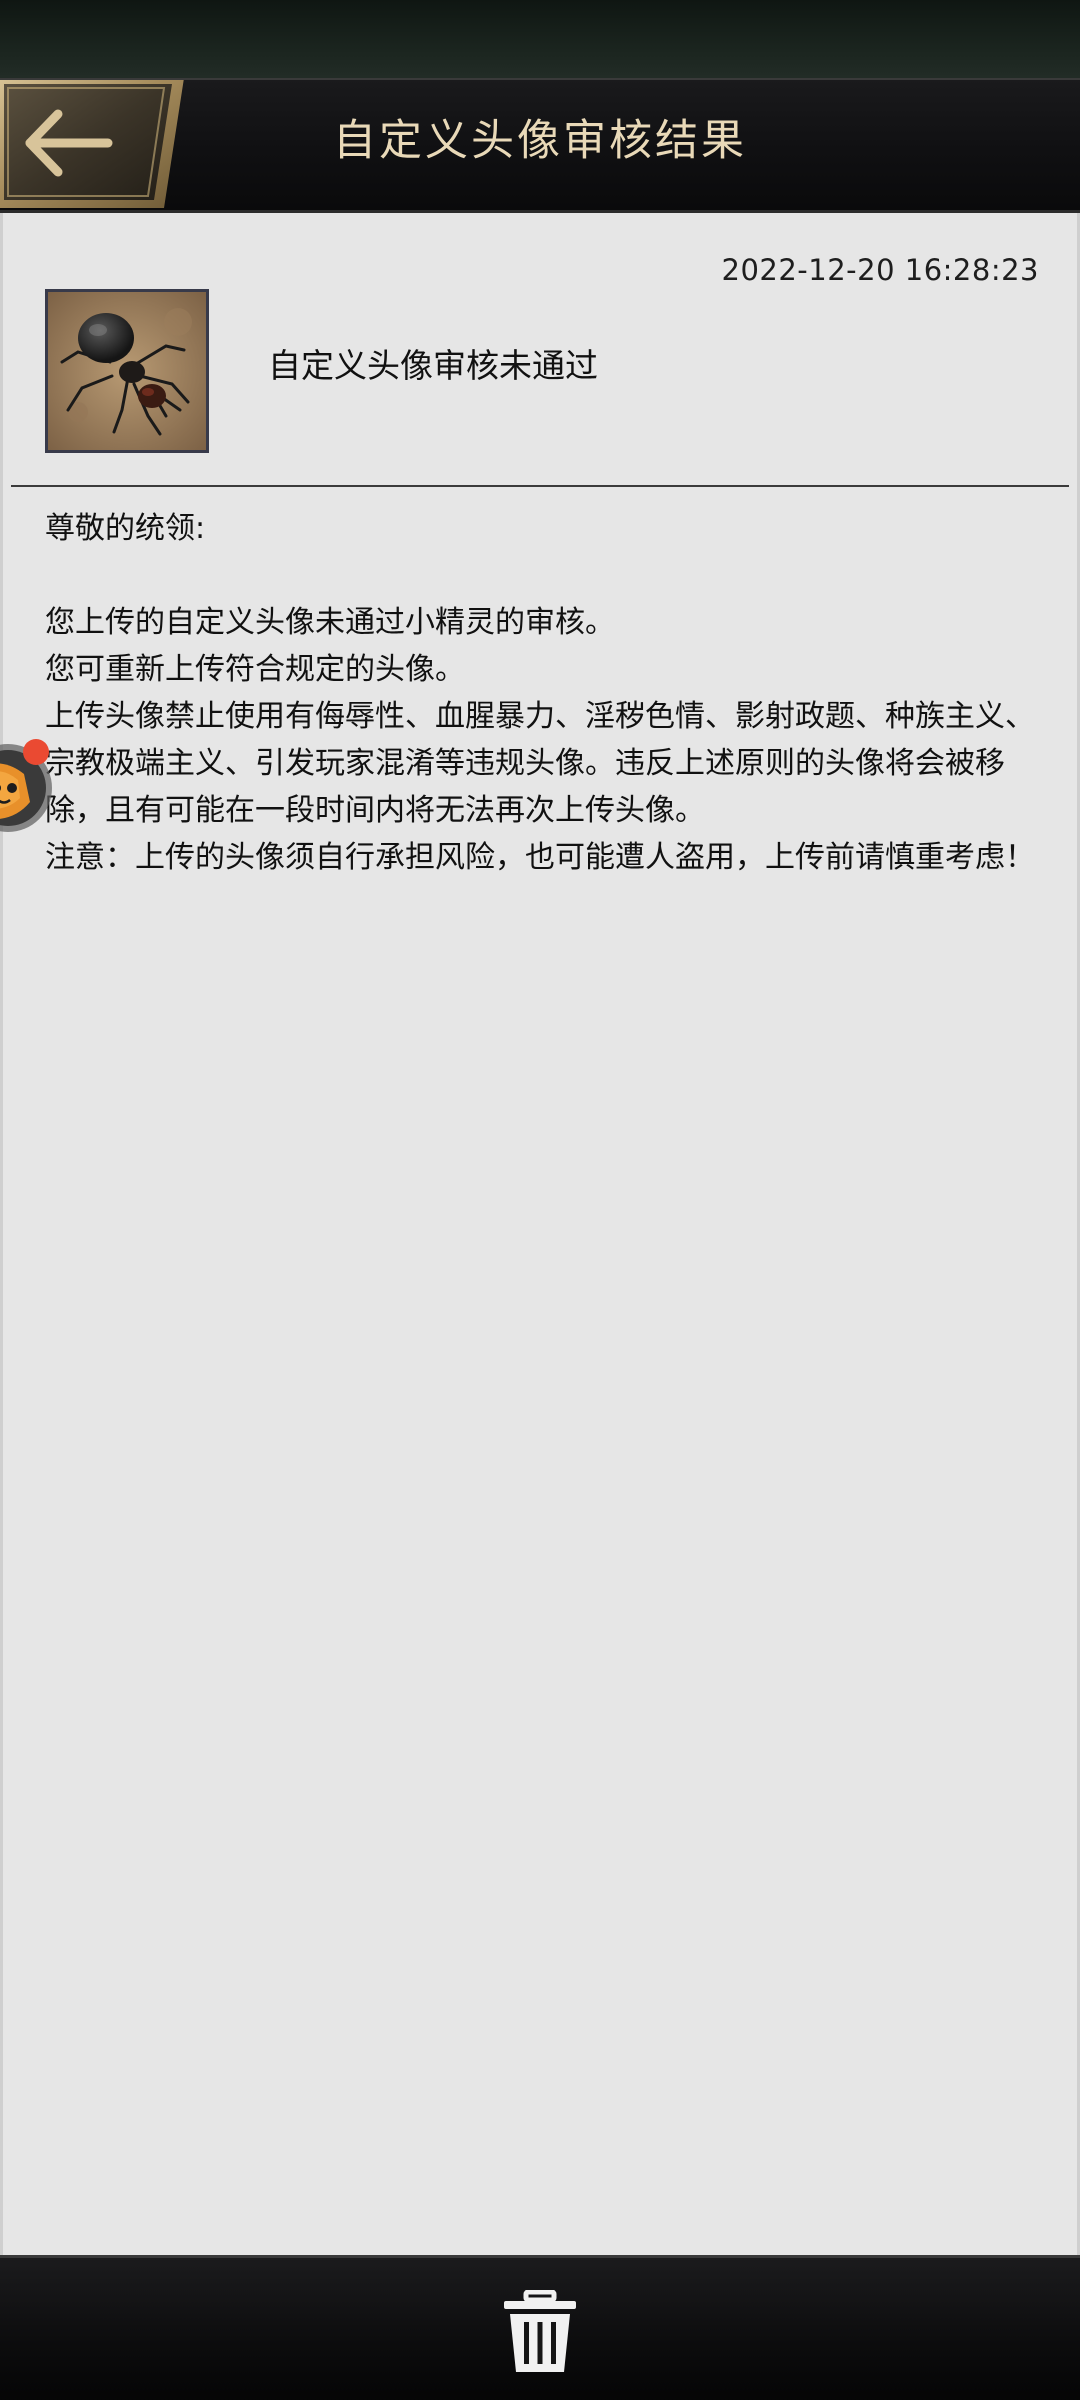  I want to click on page-title: 自定义头像审核结果, so click(540, 141).